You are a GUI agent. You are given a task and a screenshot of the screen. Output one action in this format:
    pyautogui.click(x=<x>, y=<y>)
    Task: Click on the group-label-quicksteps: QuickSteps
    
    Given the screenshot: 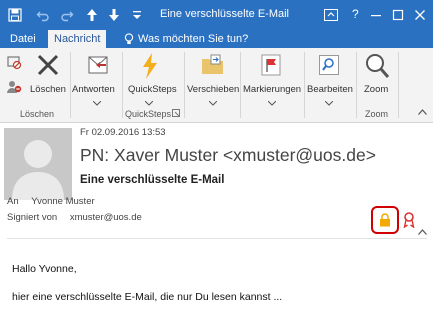 What is the action you would take?
    pyautogui.click(x=148, y=114)
    